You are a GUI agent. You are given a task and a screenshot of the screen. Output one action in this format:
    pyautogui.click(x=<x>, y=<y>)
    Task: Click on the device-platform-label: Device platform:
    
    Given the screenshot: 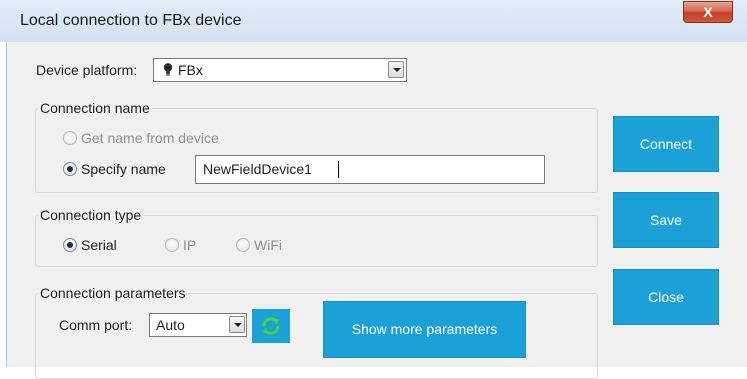 What is the action you would take?
    pyautogui.click(x=87, y=70)
    